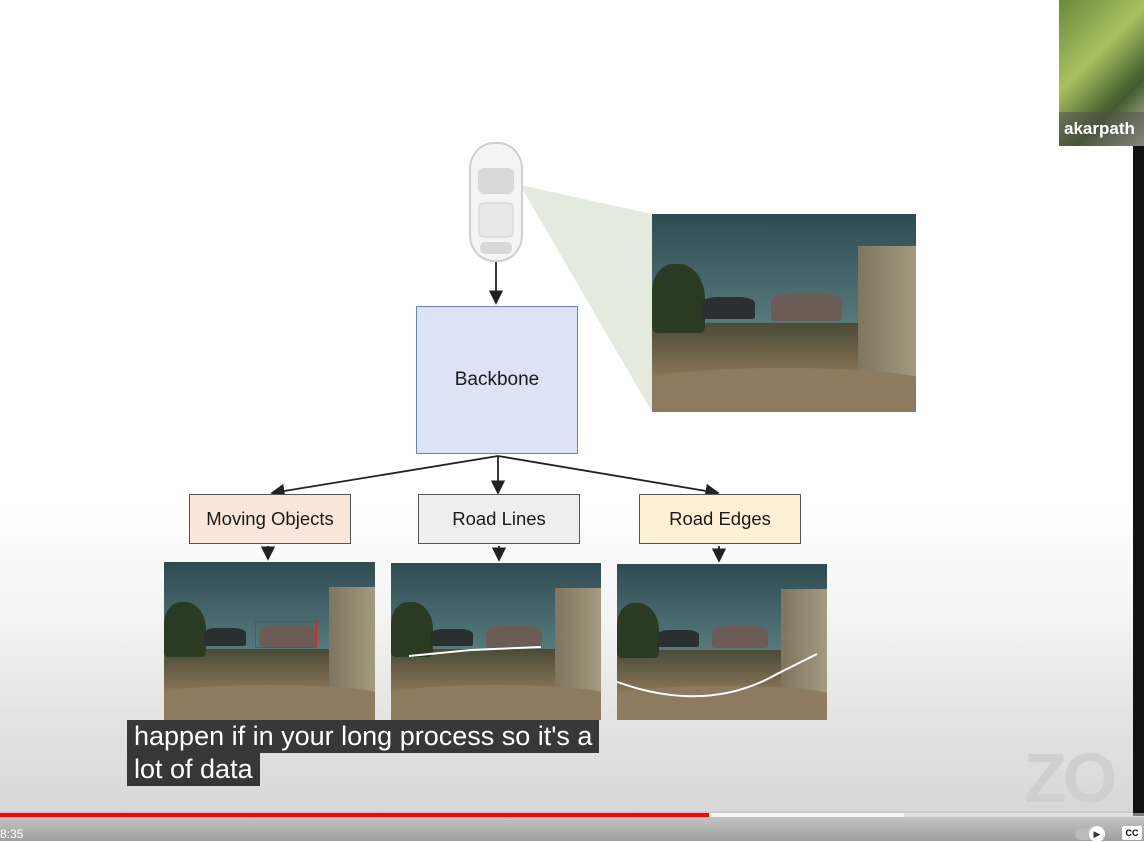 The image size is (1144, 842). Describe the element at coordinates (12, 834) in the screenshot. I see `elapsed-time: 8:35` at that location.